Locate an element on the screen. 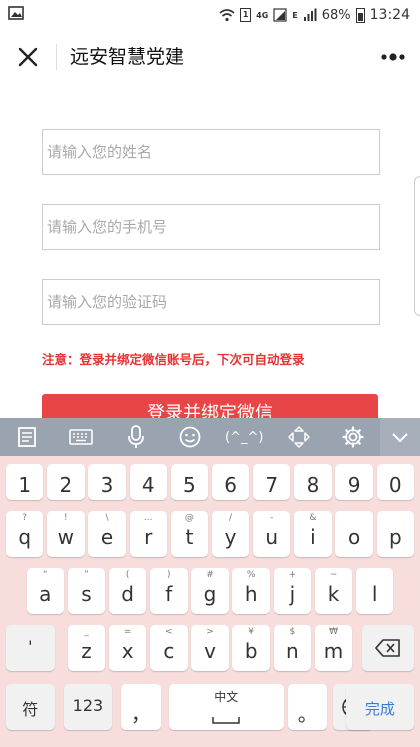  key-f: ) f is located at coordinates (169, 591).